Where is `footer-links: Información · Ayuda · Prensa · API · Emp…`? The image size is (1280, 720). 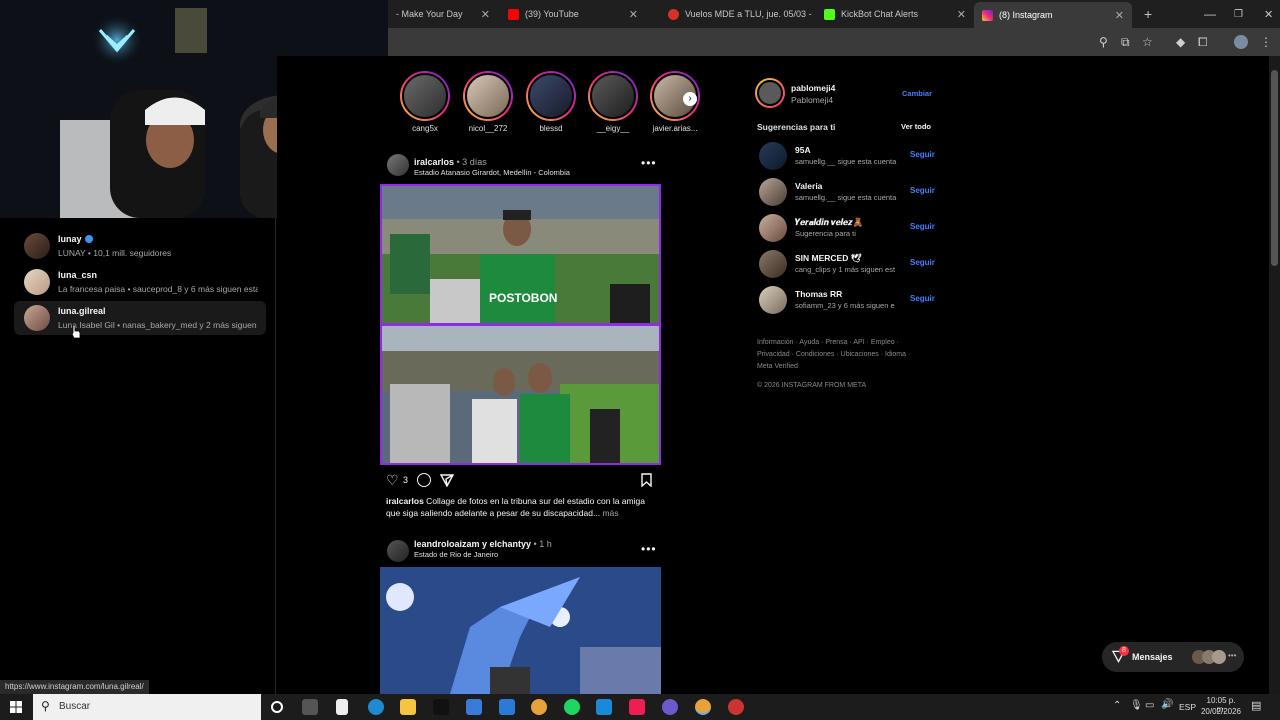 footer-links: Información · Ayuda · Prensa · API · Emp… is located at coordinates (833, 355).